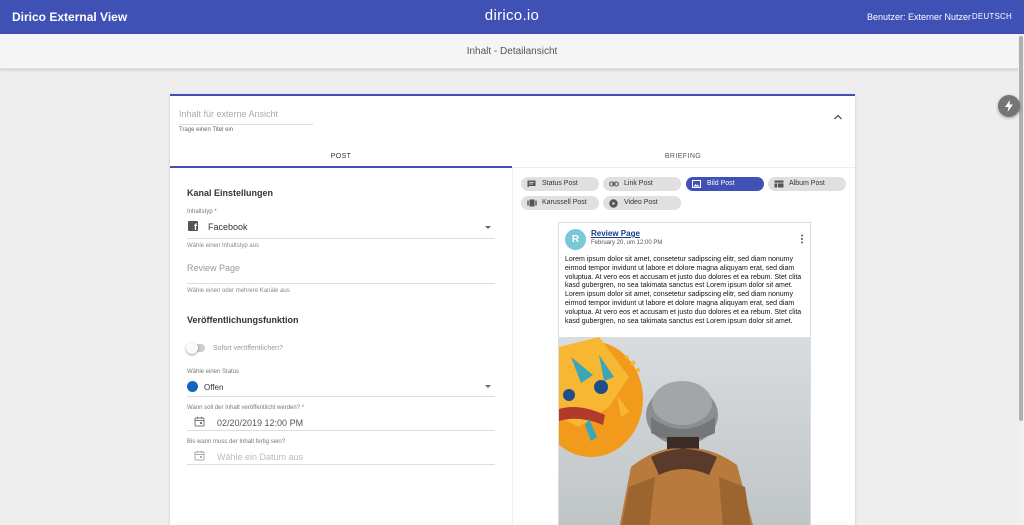 The width and height of the screenshot is (1024, 525). What do you see at coordinates (341, 464) in the screenshot?
I see `due-date-underline` at bounding box center [341, 464].